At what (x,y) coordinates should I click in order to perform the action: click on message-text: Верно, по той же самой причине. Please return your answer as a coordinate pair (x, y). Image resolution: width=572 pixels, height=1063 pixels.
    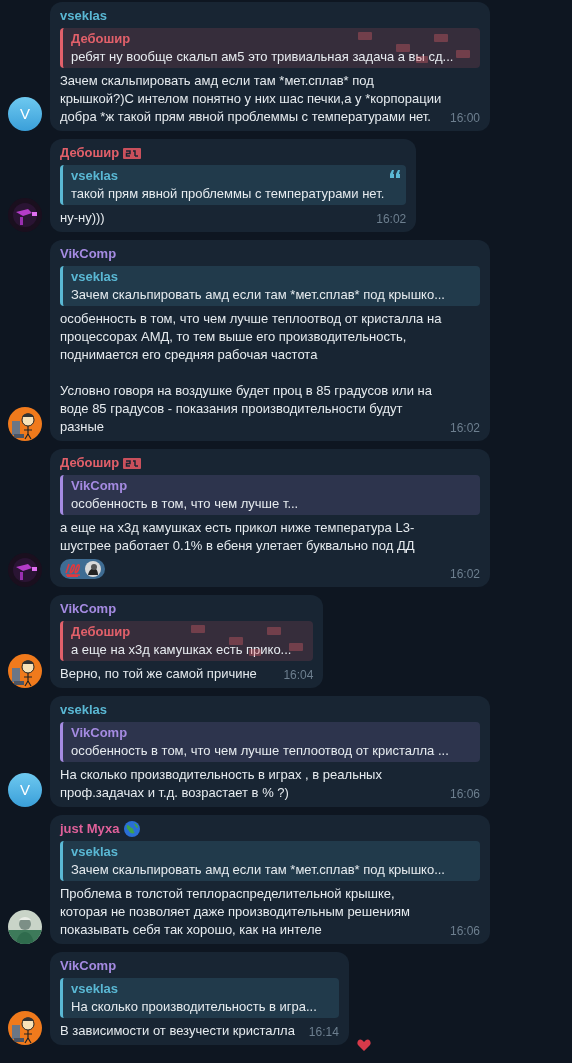
    Looking at the image, I should click on (159, 674).